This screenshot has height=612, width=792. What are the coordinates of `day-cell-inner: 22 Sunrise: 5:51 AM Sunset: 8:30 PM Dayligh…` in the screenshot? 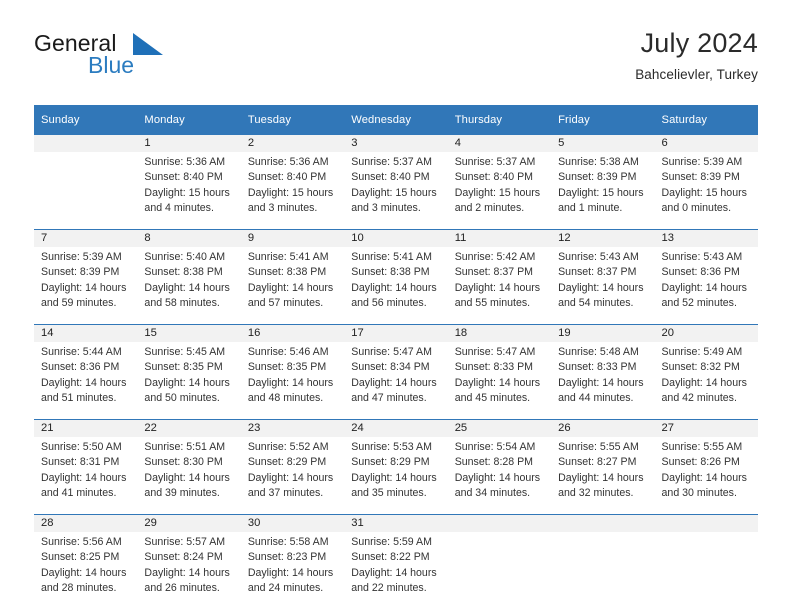 It's located at (189, 467).